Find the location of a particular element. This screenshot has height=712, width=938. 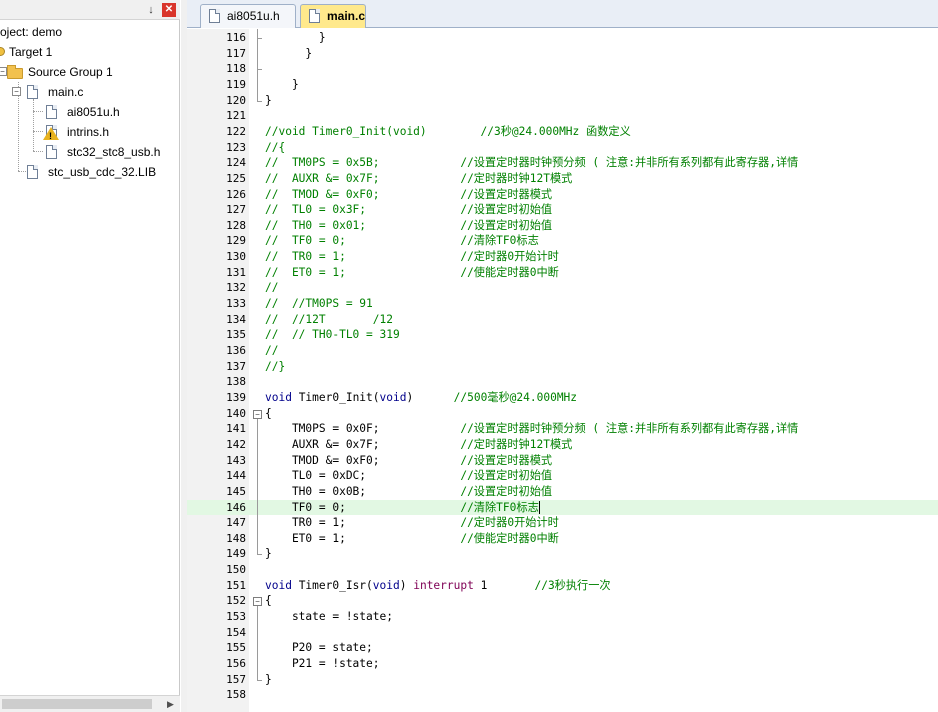

code-line: 158 is located at coordinates (562, 695).